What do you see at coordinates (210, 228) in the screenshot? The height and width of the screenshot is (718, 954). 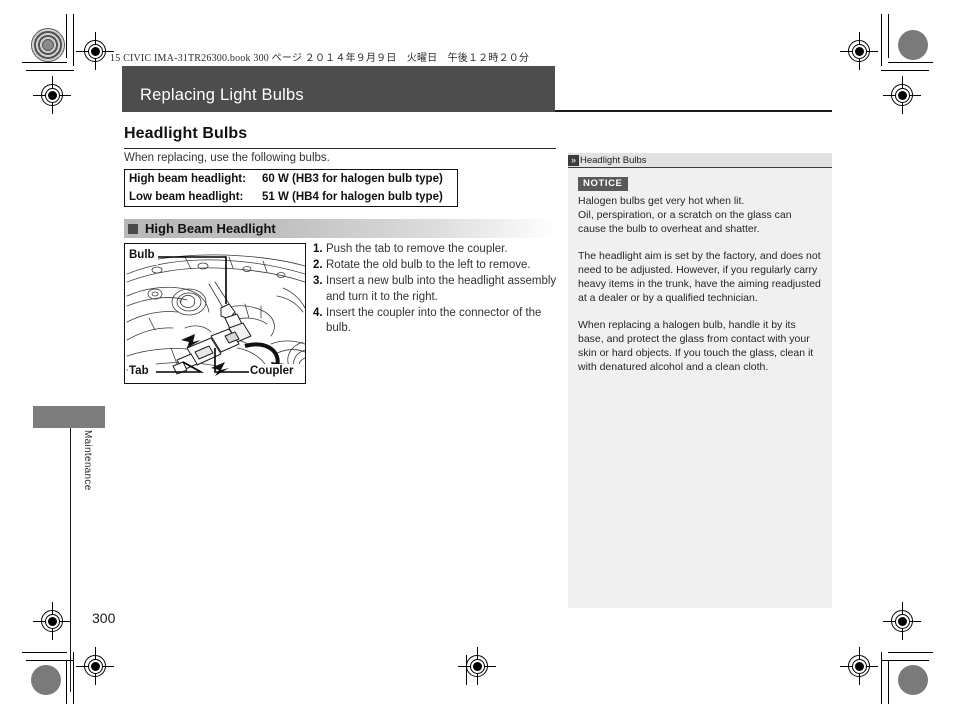 I see `section-title: High Beam Headlight` at bounding box center [210, 228].